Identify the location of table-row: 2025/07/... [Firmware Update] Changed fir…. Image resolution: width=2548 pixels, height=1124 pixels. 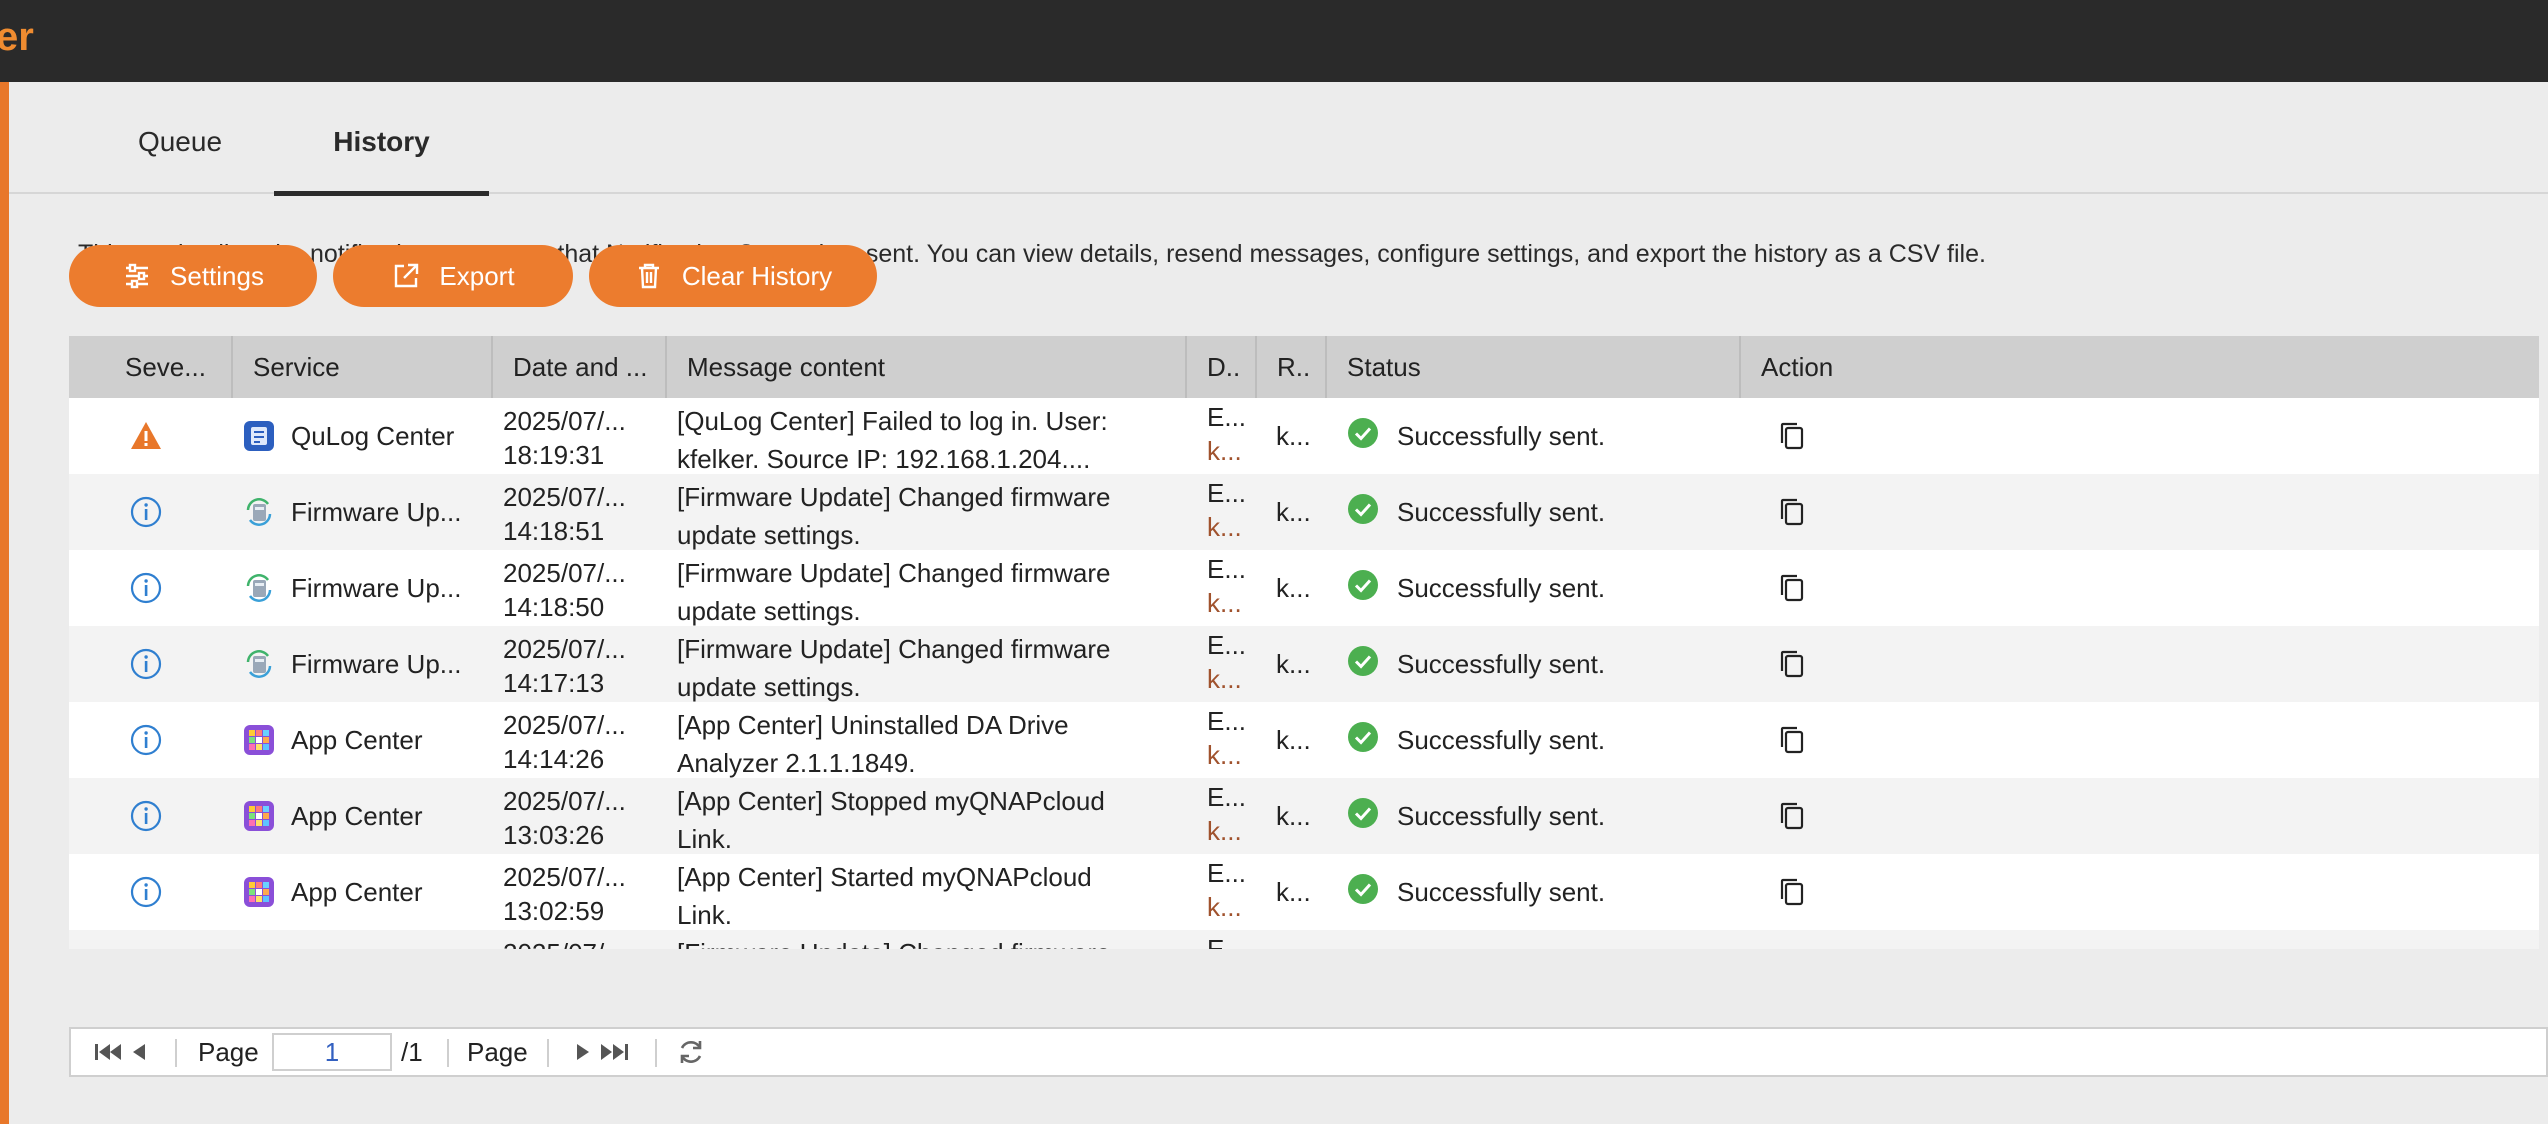
(1304, 939).